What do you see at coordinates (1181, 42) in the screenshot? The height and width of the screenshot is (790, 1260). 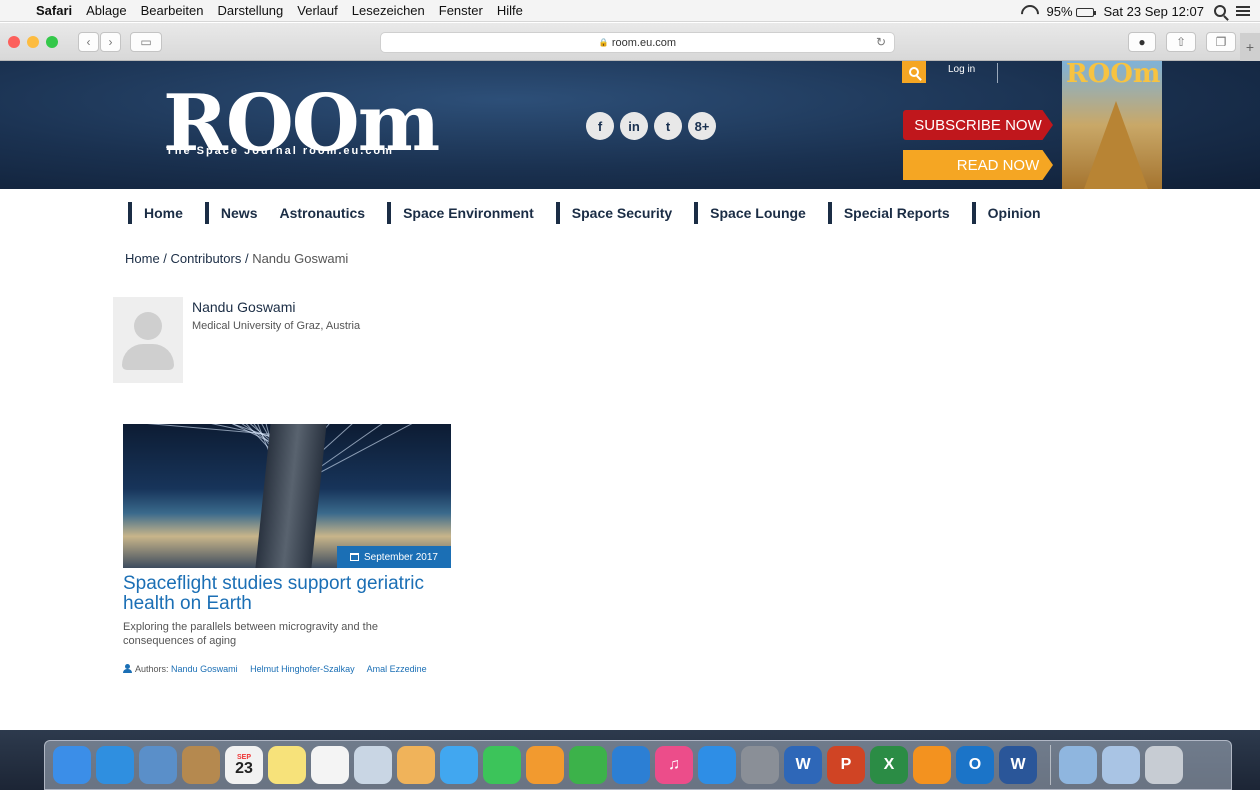 I see `share-button: ⇧` at bounding box center [1181, 42].